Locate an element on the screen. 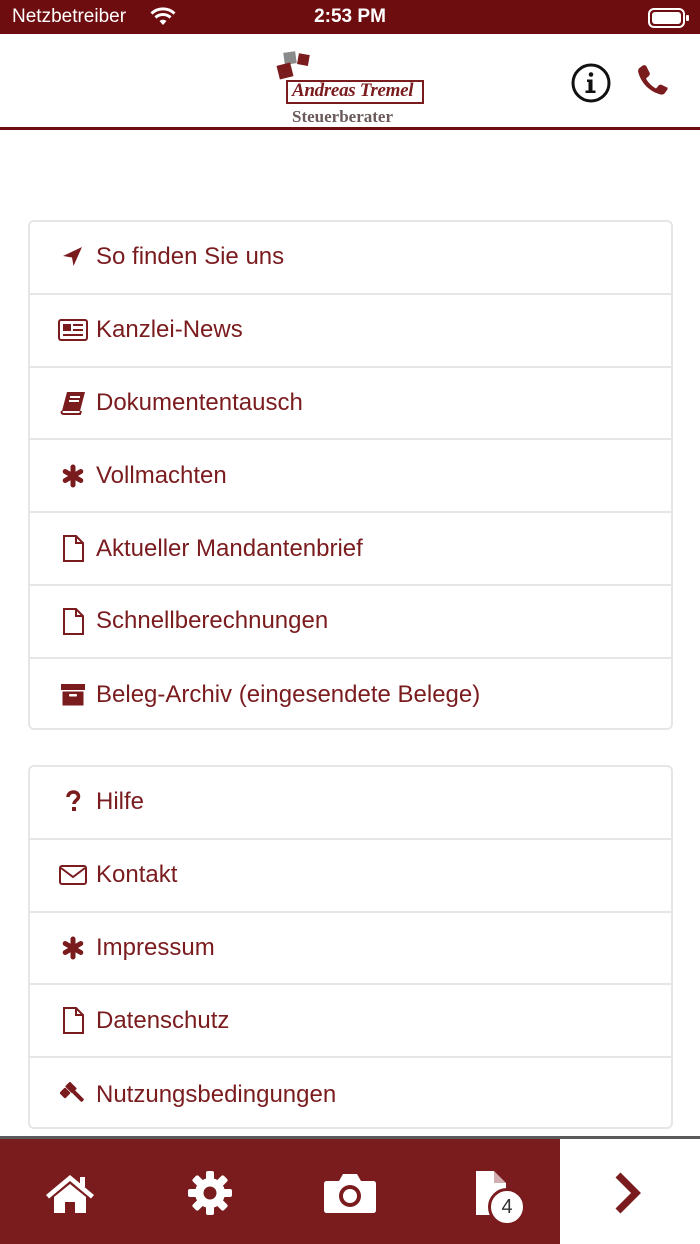  menu-item-label: Vollmachten is located at coordinates (161, 475).